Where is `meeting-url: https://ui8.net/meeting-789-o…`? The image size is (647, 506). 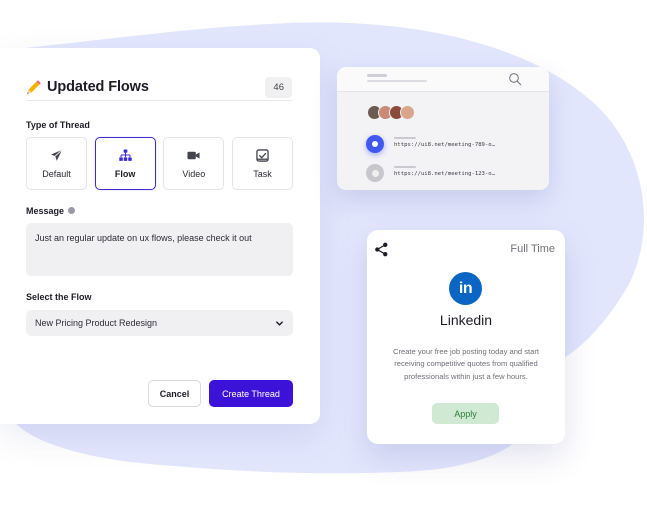
meeting-url: https://ui8.net/meeting-789-o… is located at coordinates (445, 145).